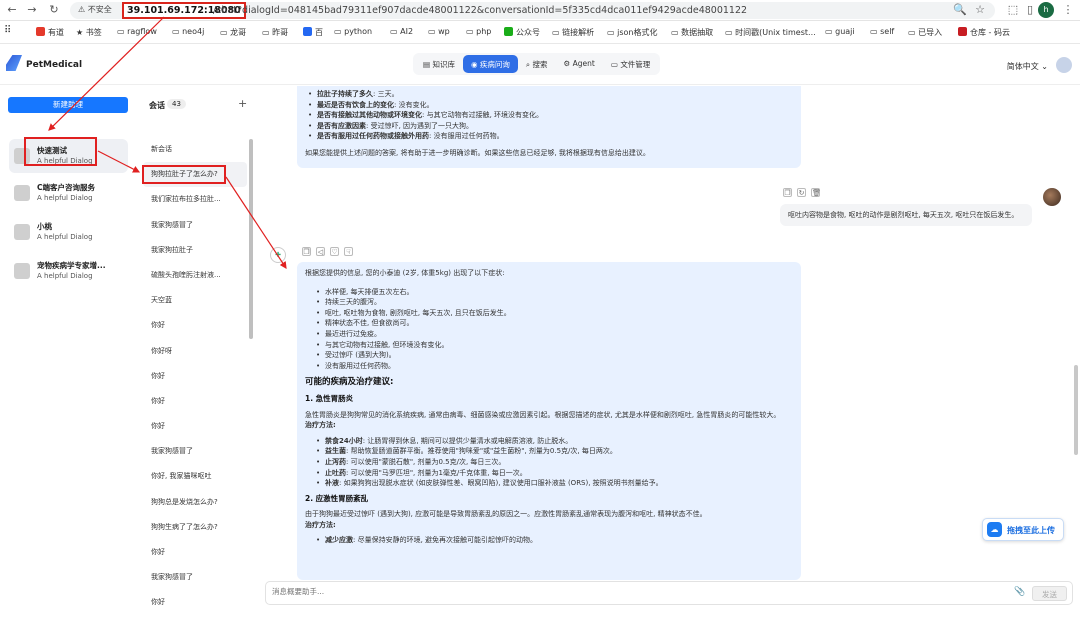 This screenshot has width=1080, height=621. I want to click on annotation-box, so click(184, 174).